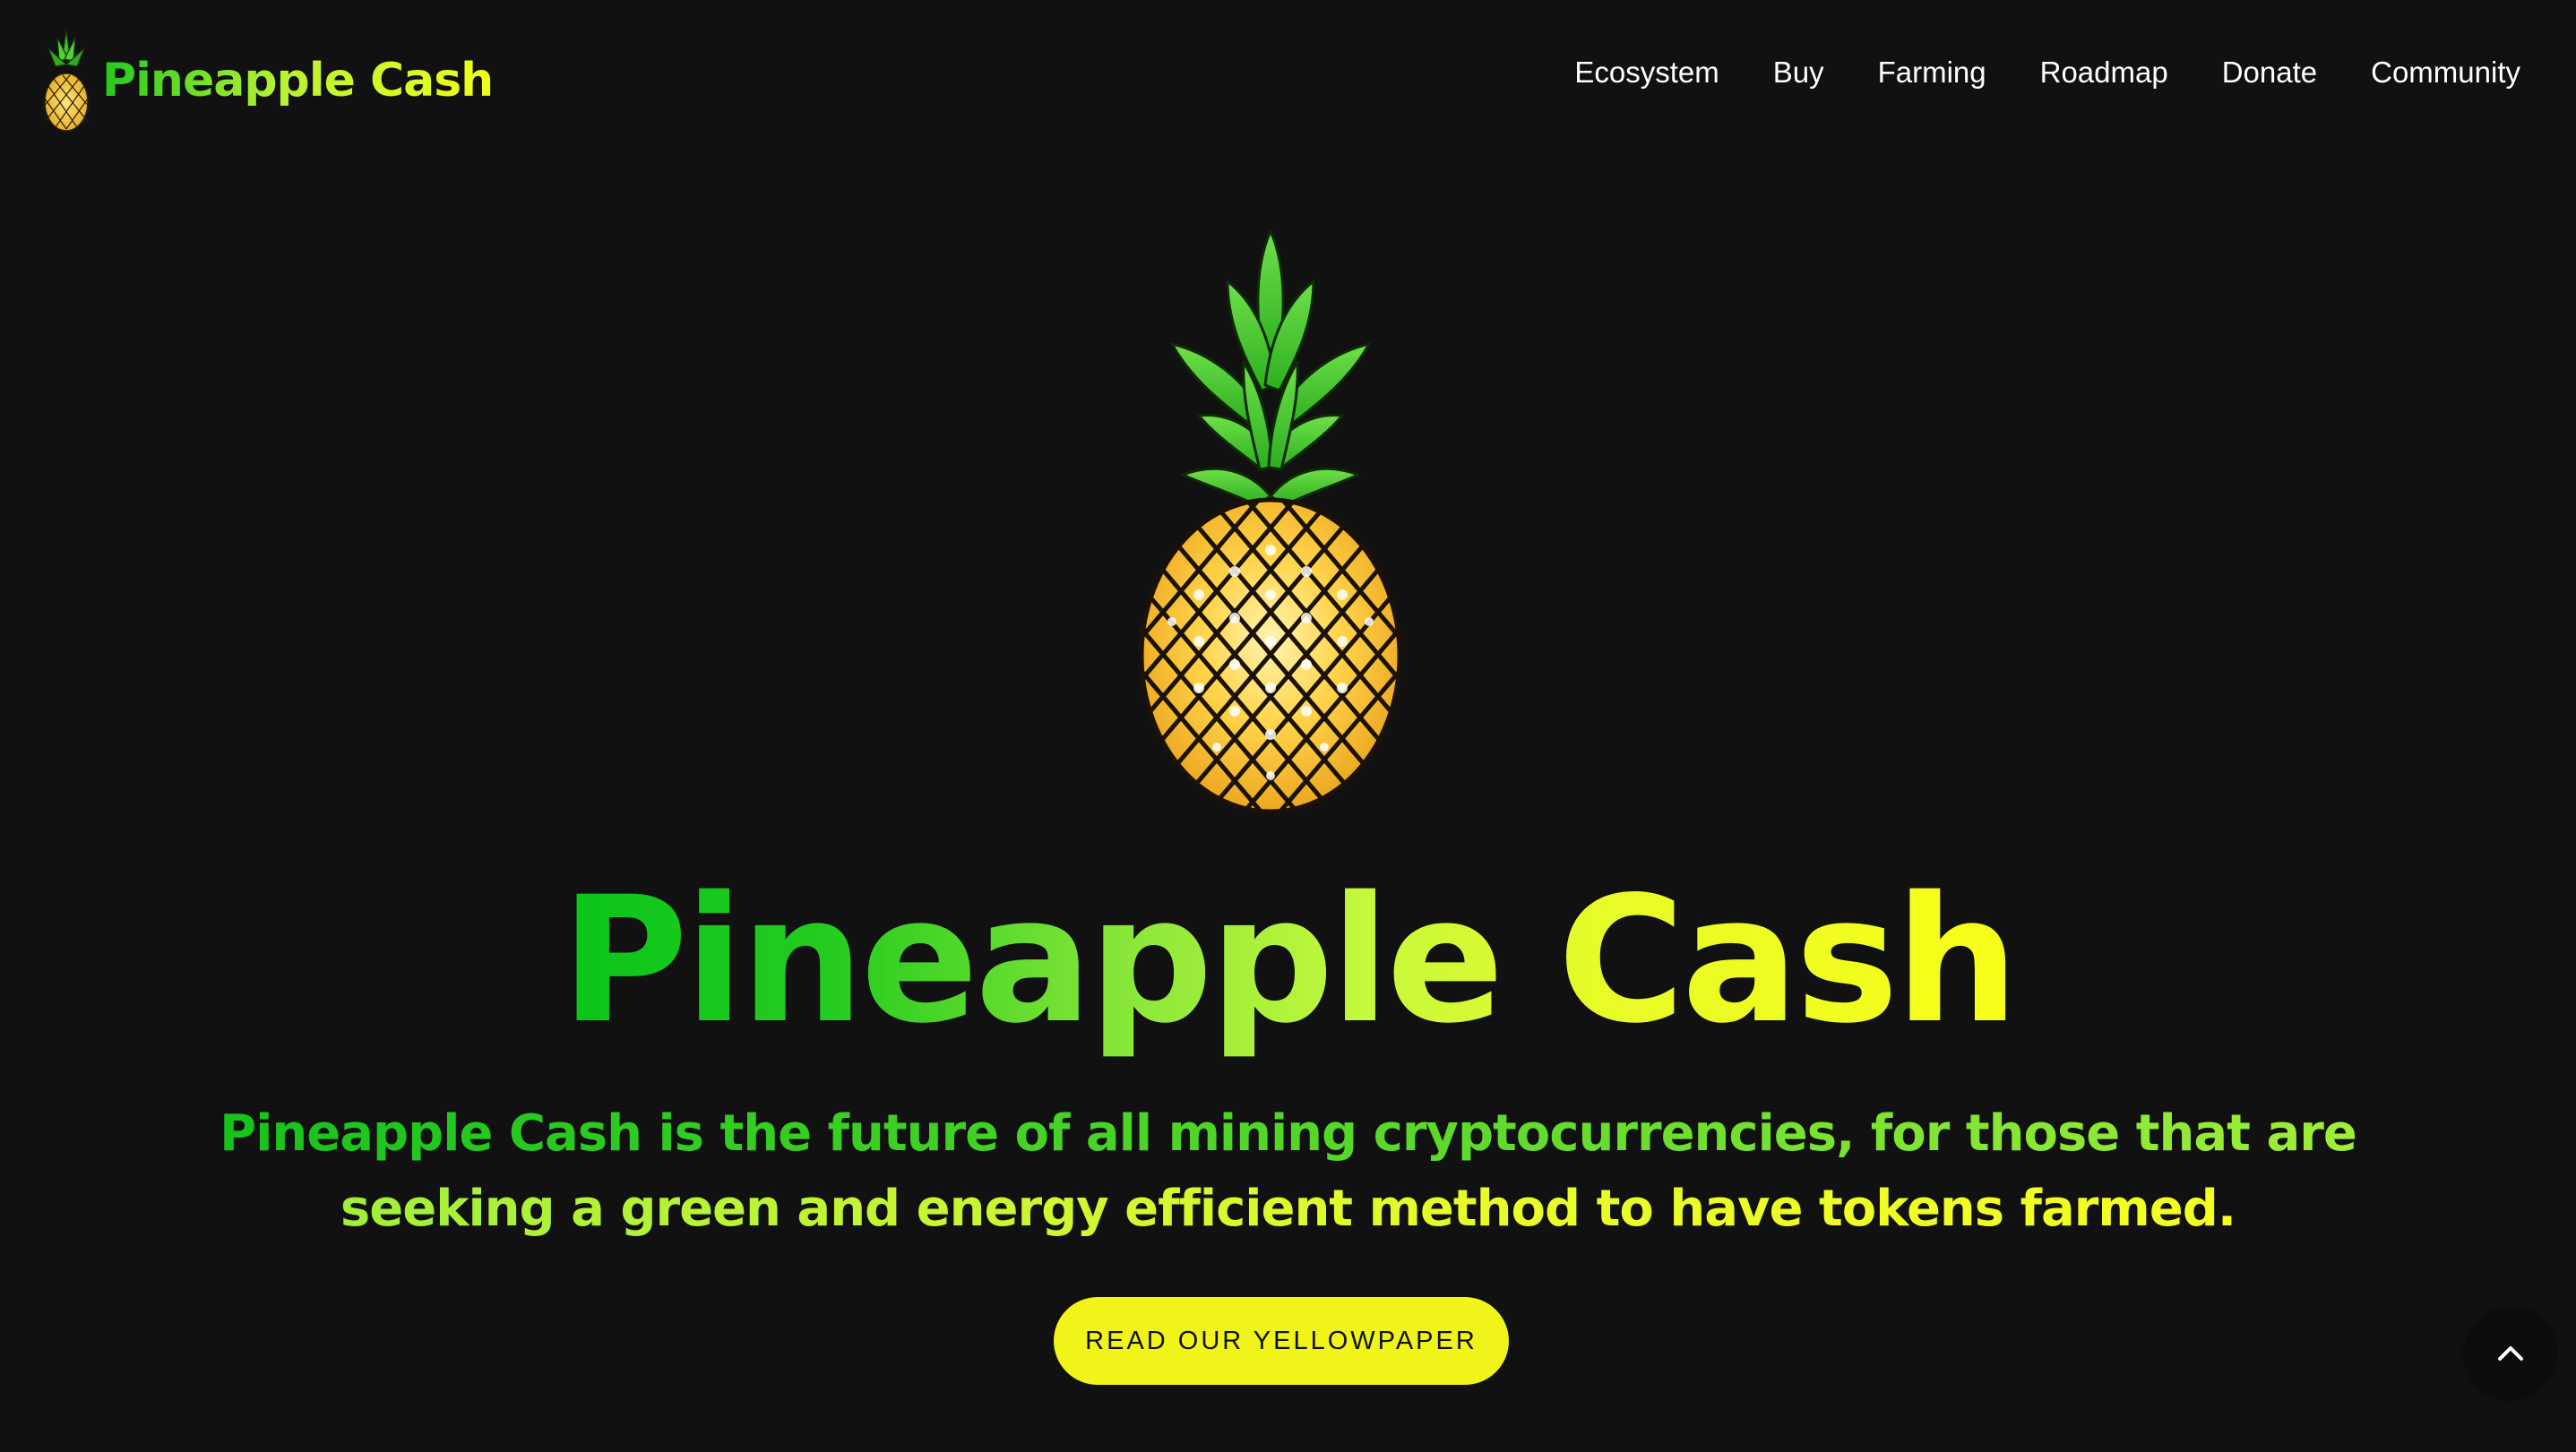  What do you see at coordinates (66, 81) in the screenshot?
I see `pineapple-icon` at bounding box center [66, 81].